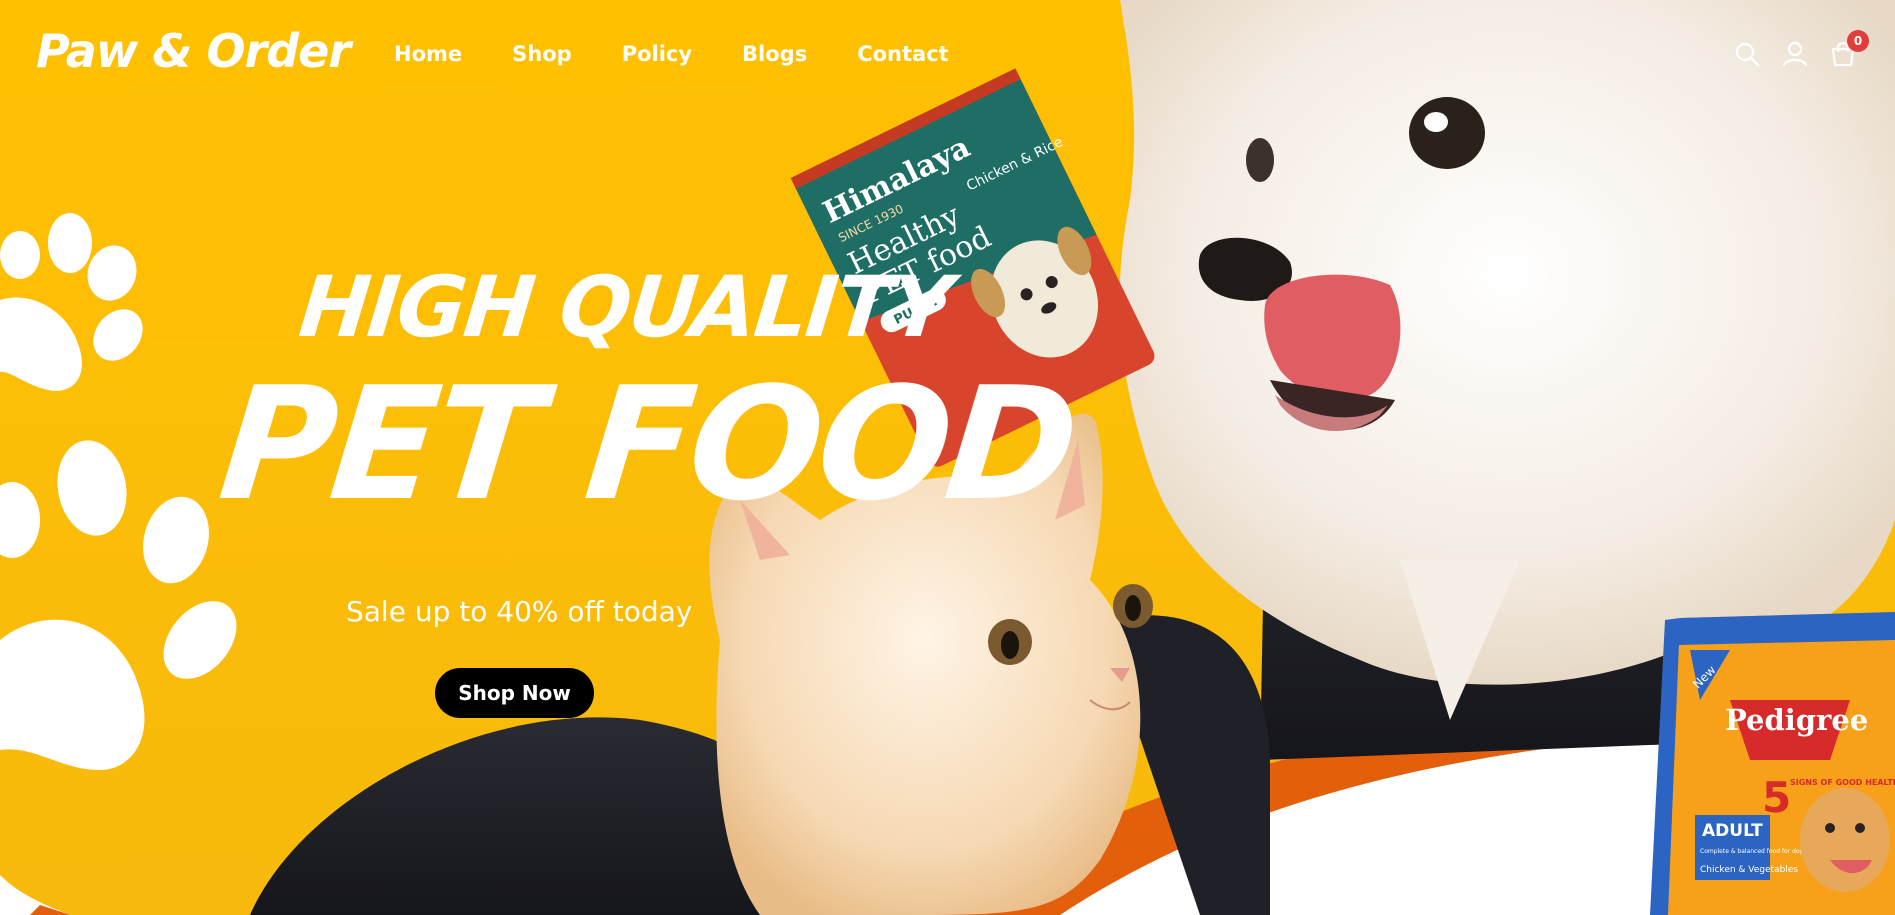 The image size is (1895, 915). What do you see at coordinates (624, 307) in the screenshot?
I see `hero-headline-small: HIGH QUALITY` at bounding box center [624, 307].